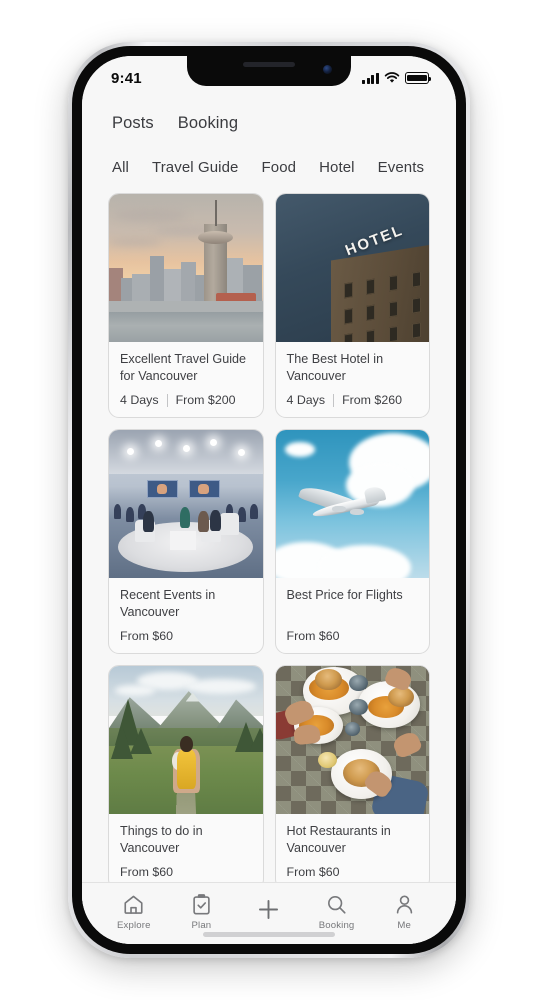 This screenshot has height=1000, width=537. Describe the element at coordinates (337, 167) in the screenshot. I see `category-tab-hotel: Hotel` at that location.